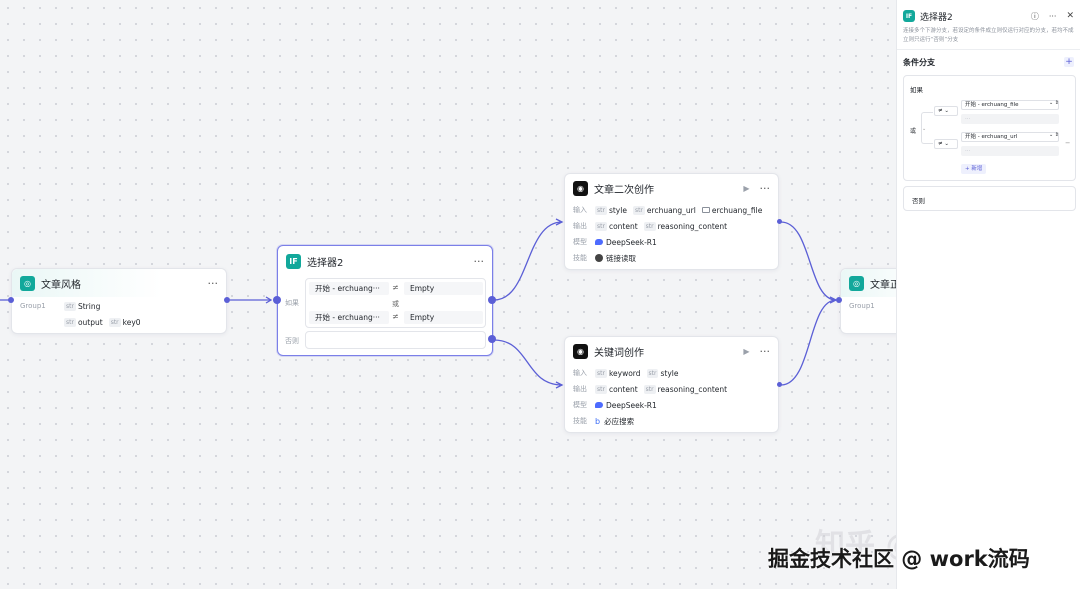 Image resolution: width=1080 pixels, height=589 pixels. Describe the element at coordinates (808, 261) in the screenshot. I see `edge-rewrite-to-article` at that location.